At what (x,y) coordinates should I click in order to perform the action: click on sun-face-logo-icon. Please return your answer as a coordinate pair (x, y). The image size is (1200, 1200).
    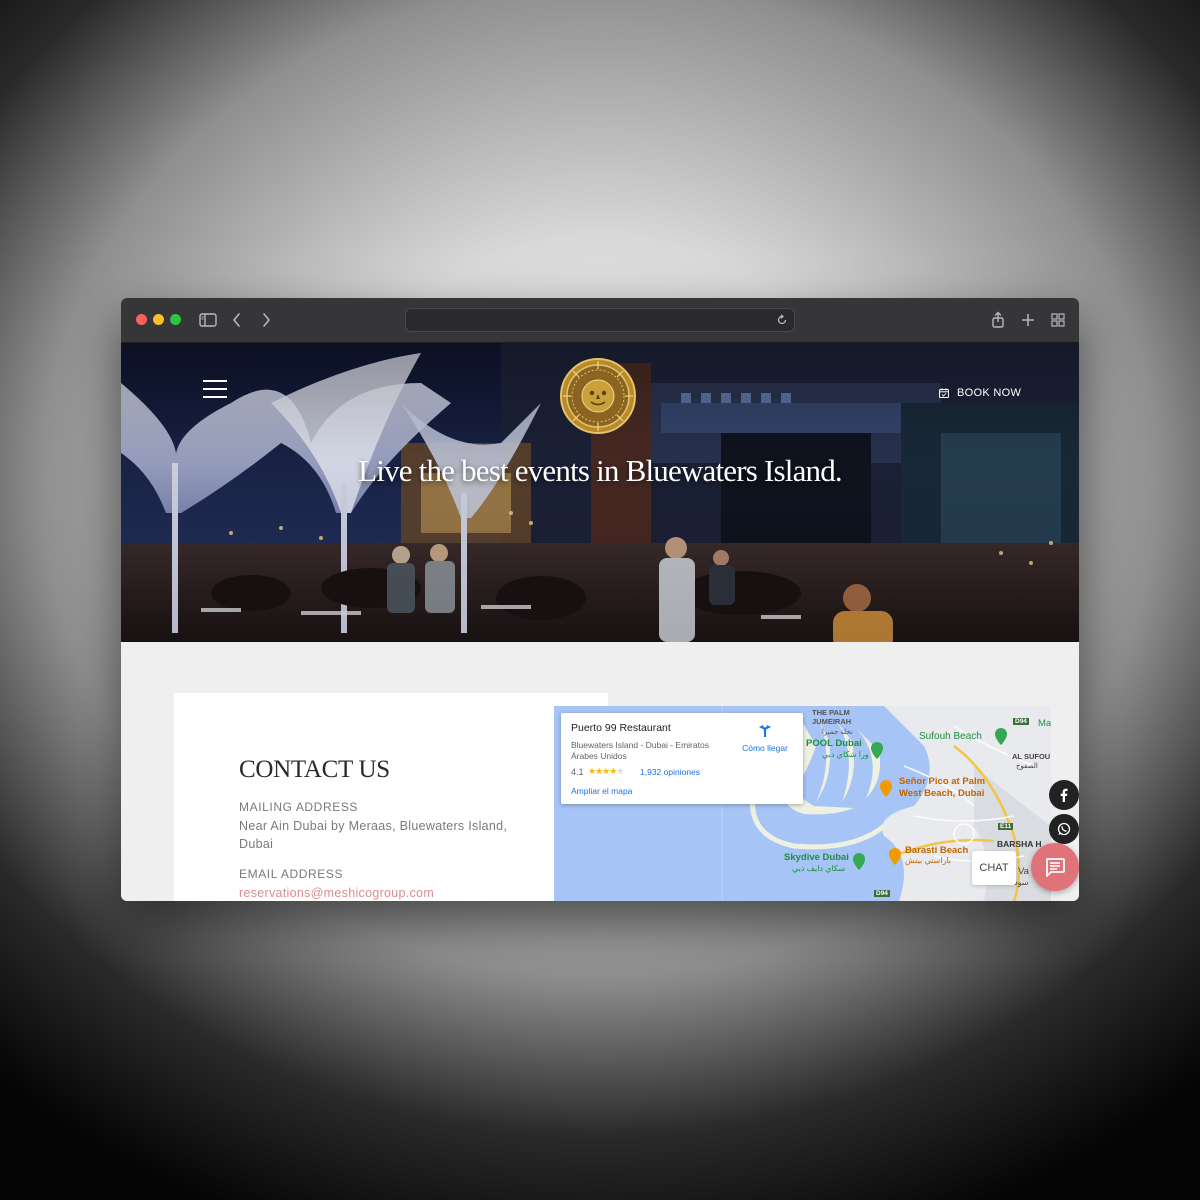
    Looking at the image, I should click on (598, 396).